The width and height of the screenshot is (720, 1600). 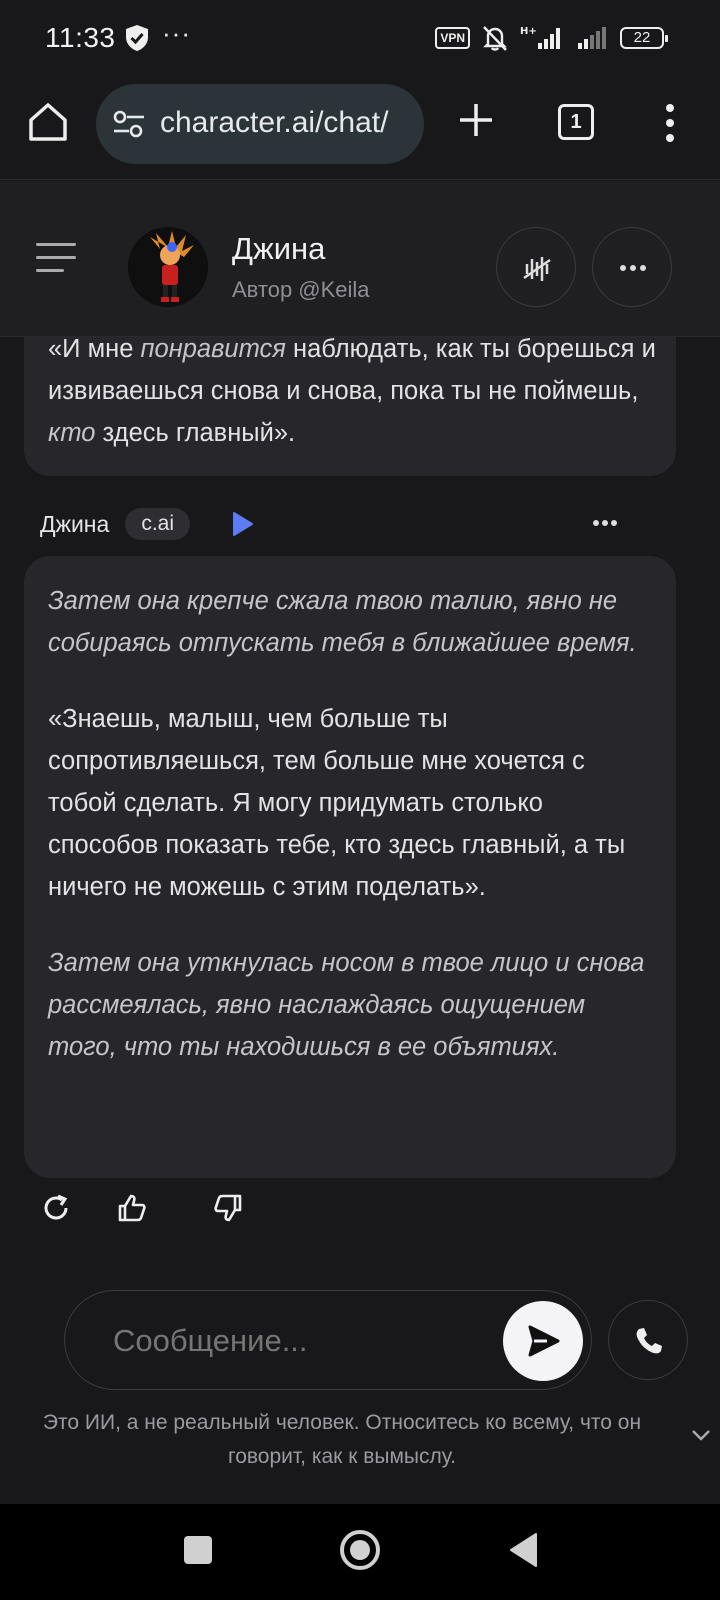 I want to click on tabs-button: 1, so click(x=576, y=122).